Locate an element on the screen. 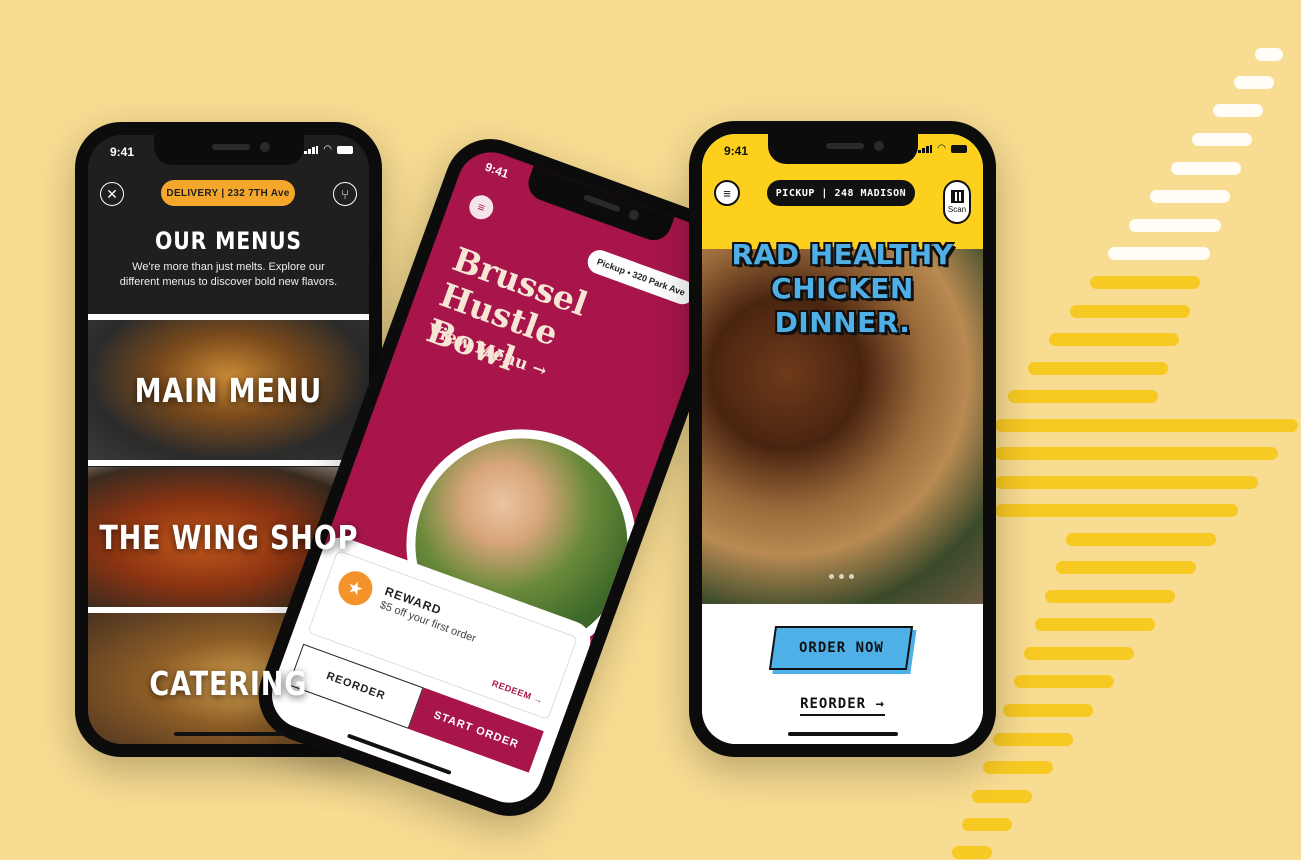 Image resolution: width=1301 pixels, height=860 pixels. menu-tile-label: CATERING is located at coordinates (228, 683).